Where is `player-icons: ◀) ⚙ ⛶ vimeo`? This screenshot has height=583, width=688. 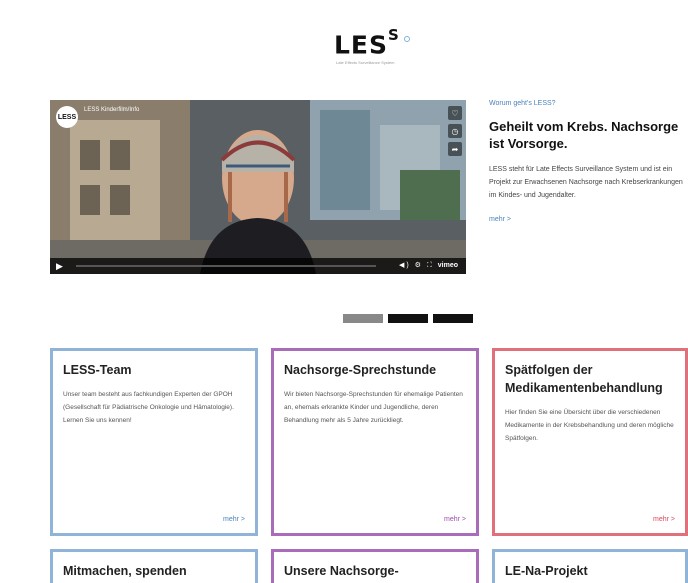
player-icons: ◀) ⚙ ⛶ vimeo is located at coordinates (428, 265).